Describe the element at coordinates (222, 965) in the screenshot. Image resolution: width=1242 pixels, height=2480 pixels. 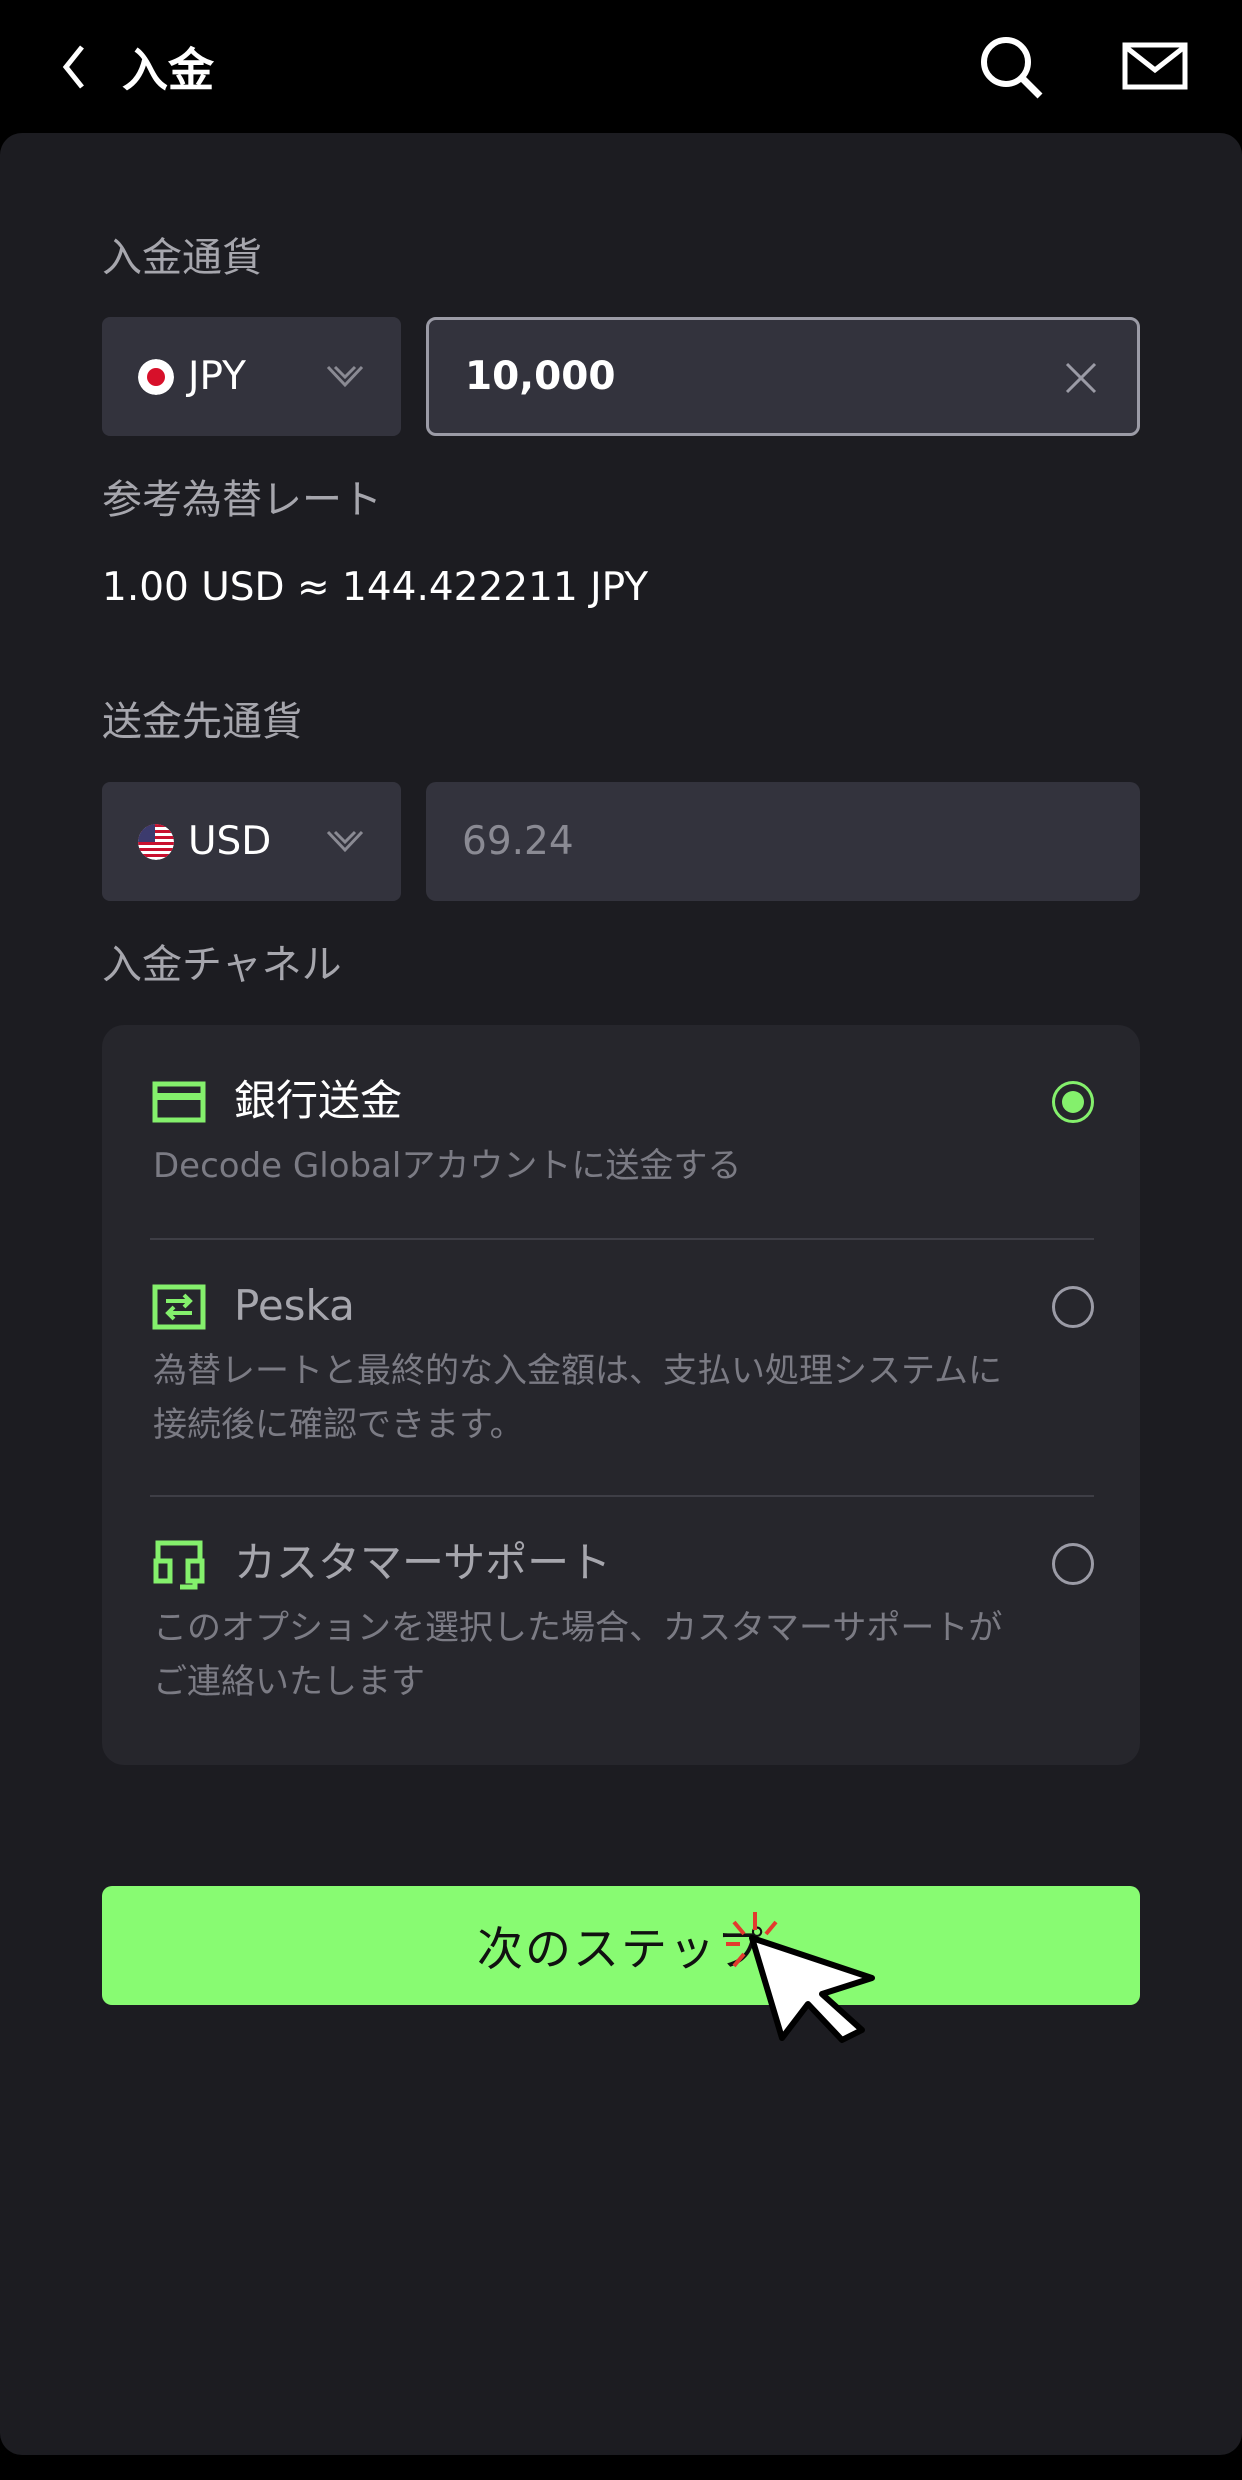
I see `deposit-channel-label: 入金チャネル` at that location.